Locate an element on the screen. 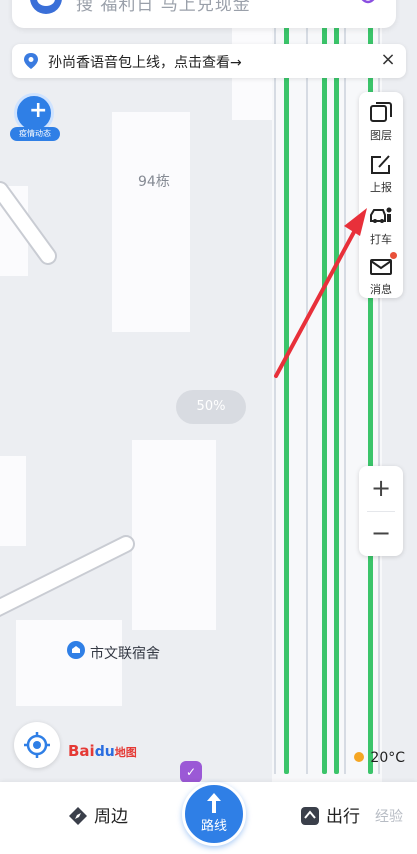 The height and width of the screenshot is (854, 417). layers-button: 图层 is located at coordinates (381, 119).